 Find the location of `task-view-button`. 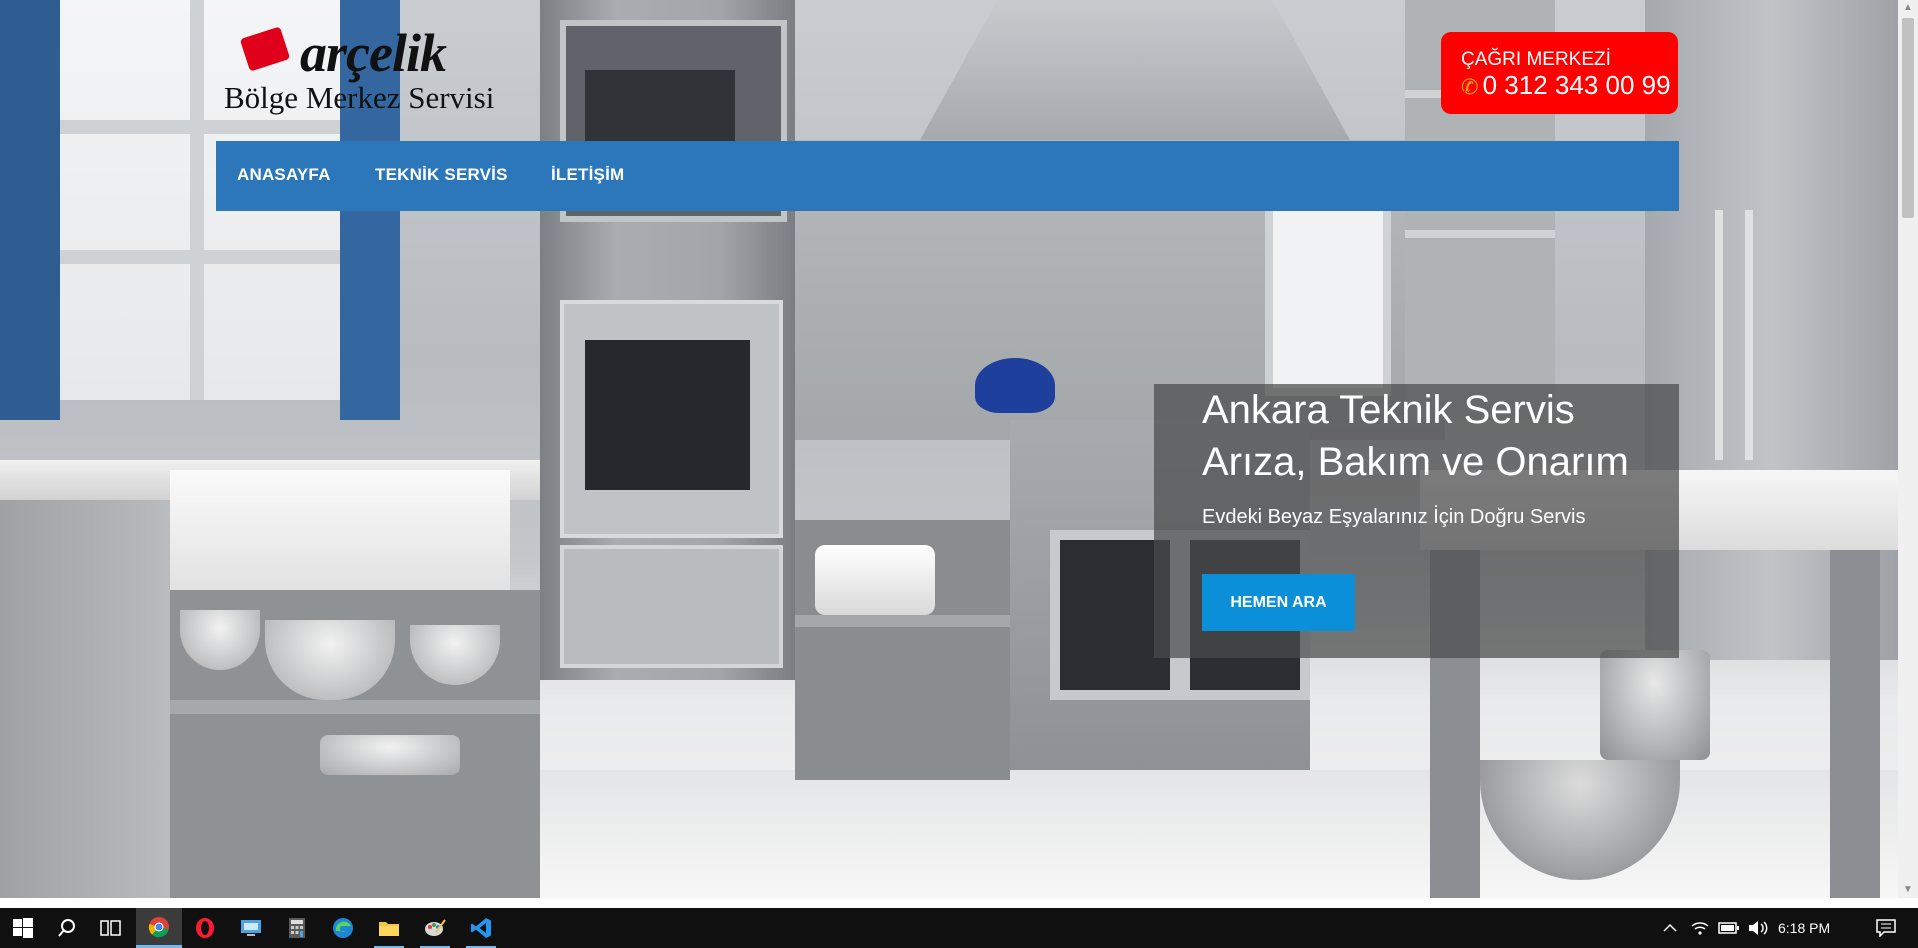

task-view-button is located at coordinates (111, 928).